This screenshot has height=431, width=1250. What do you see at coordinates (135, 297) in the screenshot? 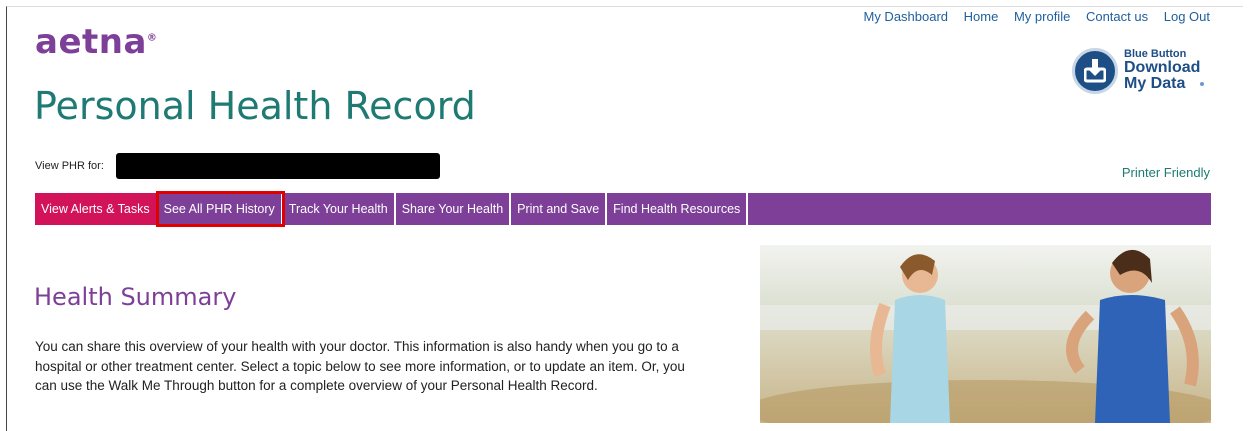
I see `section-title: Health Summary` at bounding box center [135, 297].